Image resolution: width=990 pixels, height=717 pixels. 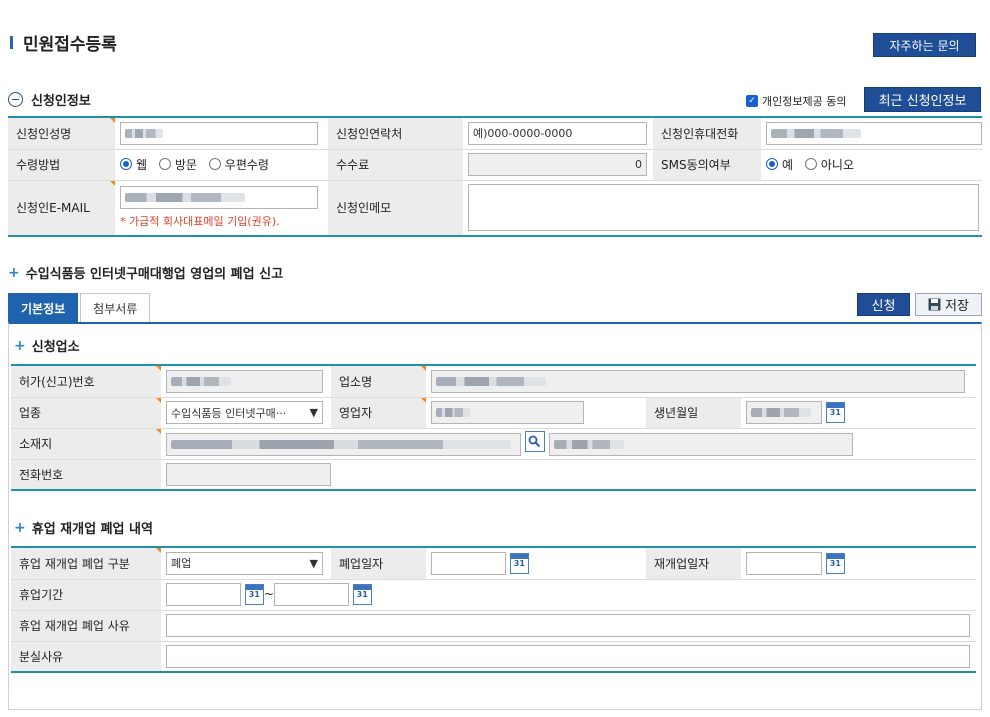 I want to click on mobile-input, so click(x=874, y=133).